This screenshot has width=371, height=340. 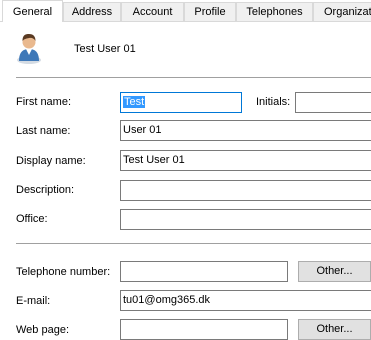 I want to click on first-name-label: First name:, so click(x=44, y=102).